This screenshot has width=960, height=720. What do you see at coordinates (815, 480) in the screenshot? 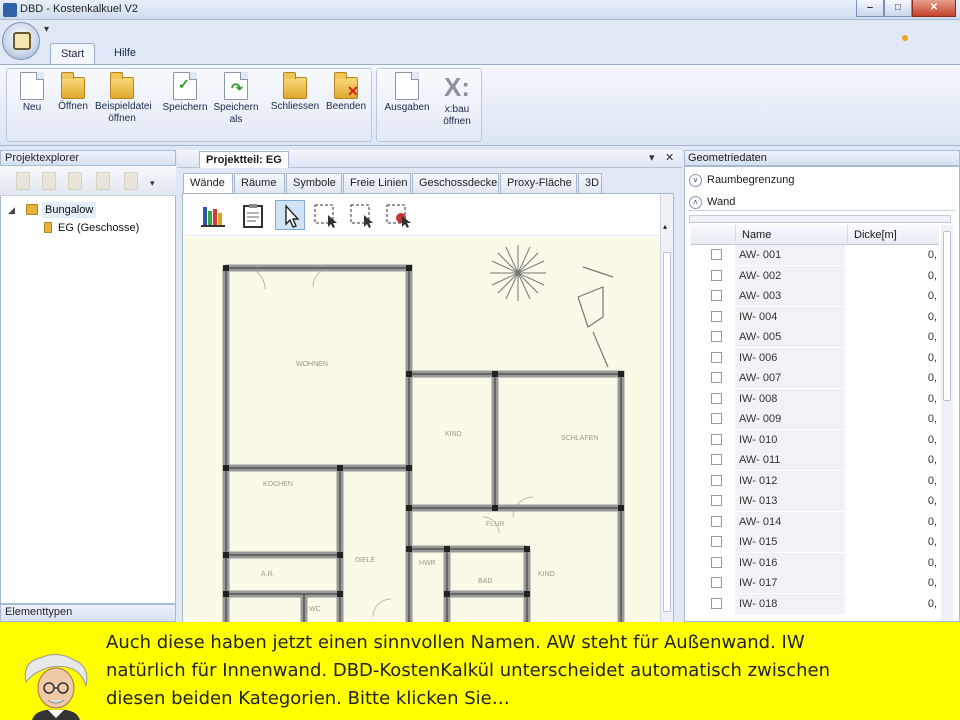
I see `table-row: IW- 012 0,` at bounding box center [815, 480].